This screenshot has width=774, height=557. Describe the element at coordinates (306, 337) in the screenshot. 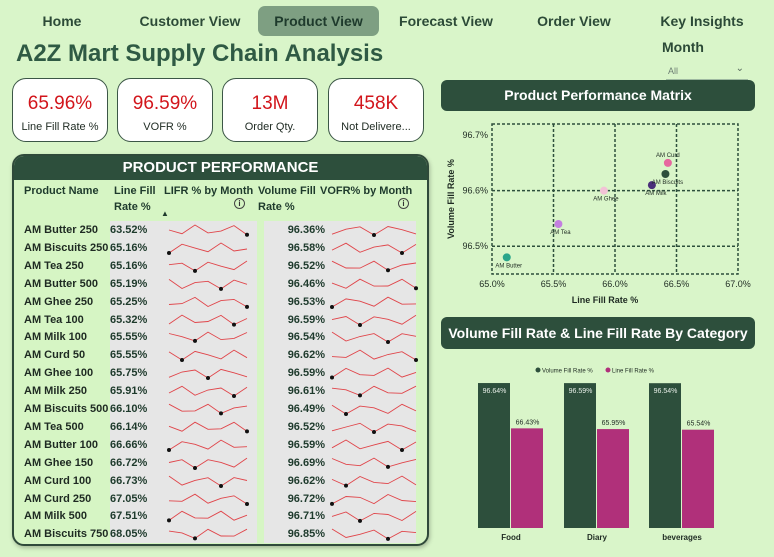

I see `vofr-value: 96.54%` at that location.